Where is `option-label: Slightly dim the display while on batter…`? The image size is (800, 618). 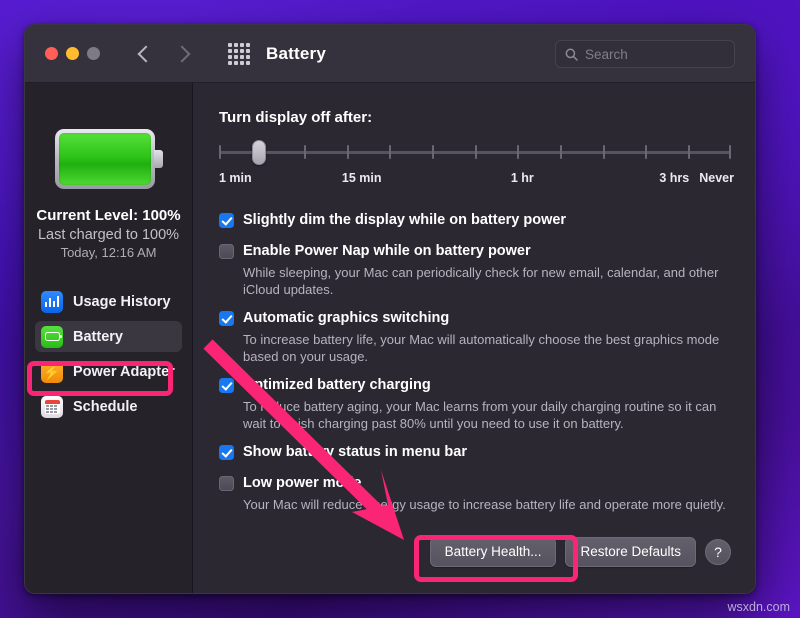 option-label: Slightly dim the display while on batter… is located at coordinates (405, 220).